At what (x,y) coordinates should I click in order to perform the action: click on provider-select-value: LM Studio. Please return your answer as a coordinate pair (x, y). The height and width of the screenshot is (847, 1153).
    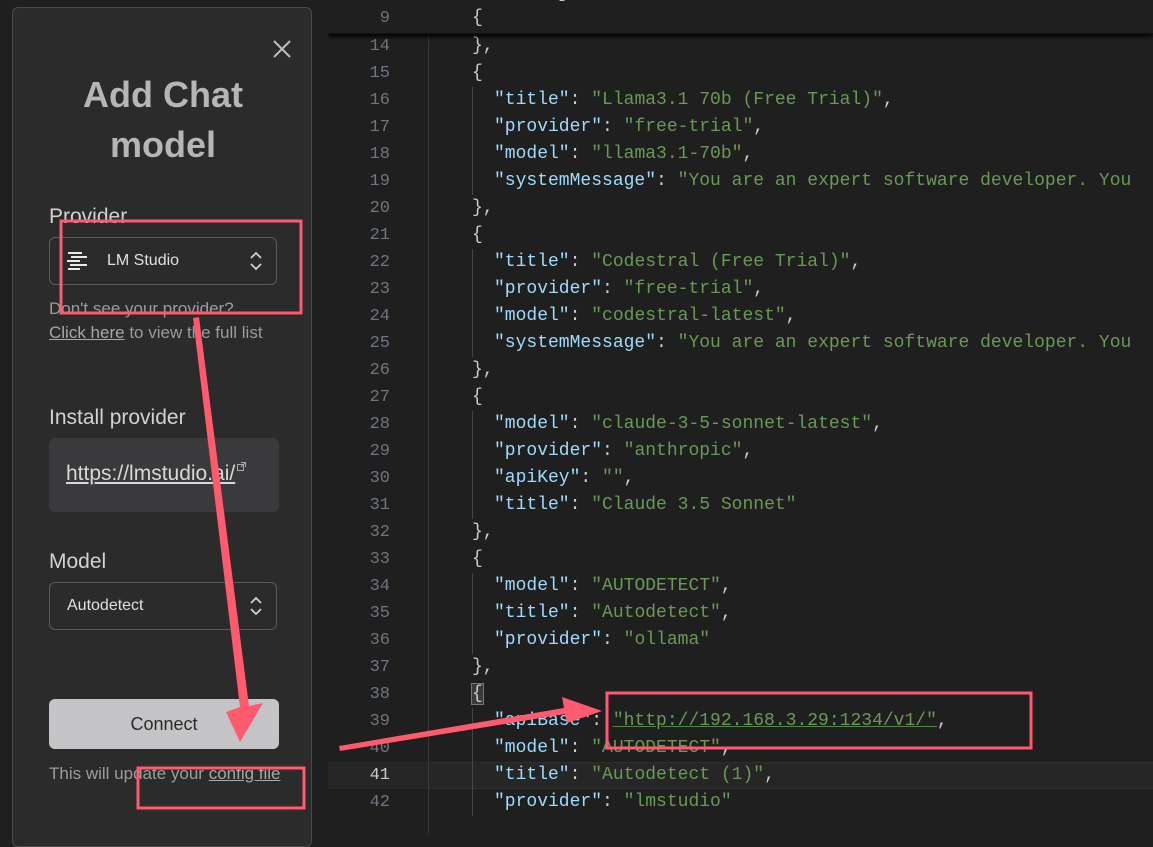
    Looking at the image, I should click on (143, 260).